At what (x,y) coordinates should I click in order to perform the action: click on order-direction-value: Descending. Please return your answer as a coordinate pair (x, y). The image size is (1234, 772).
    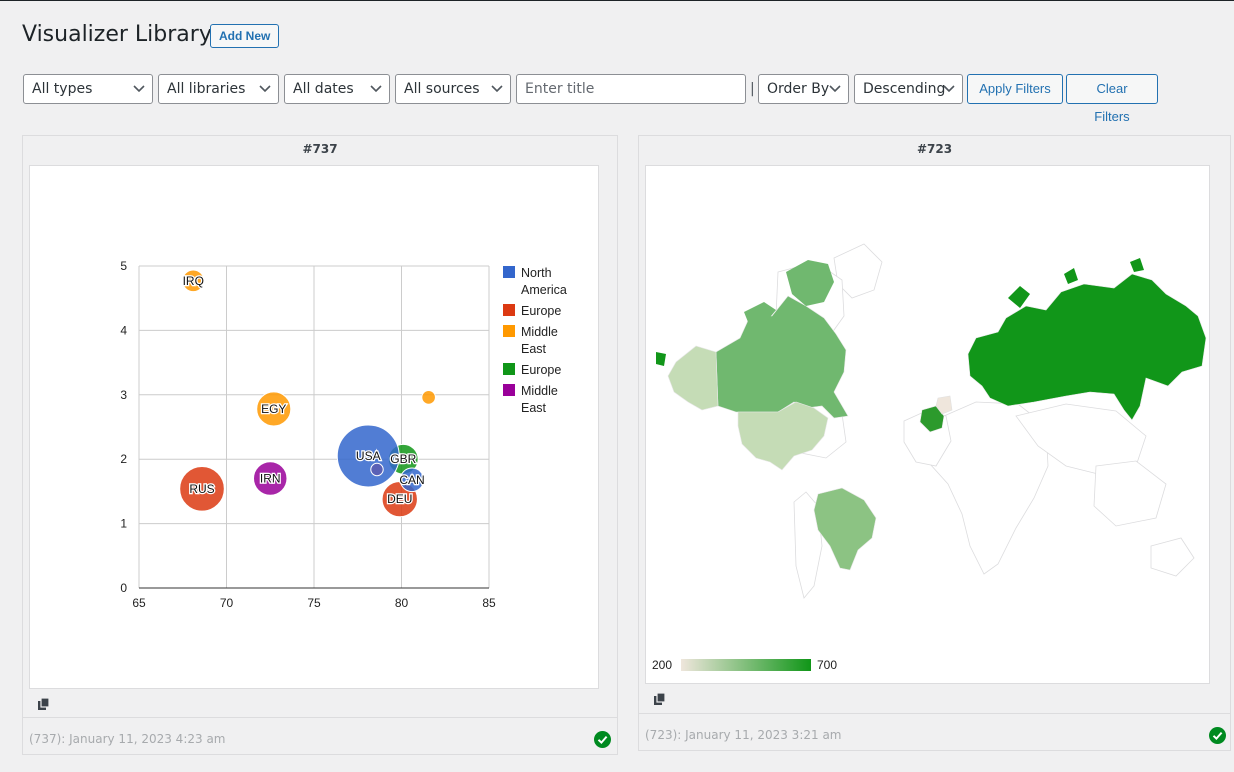
    Looking at the image, I should click on (904, 89).